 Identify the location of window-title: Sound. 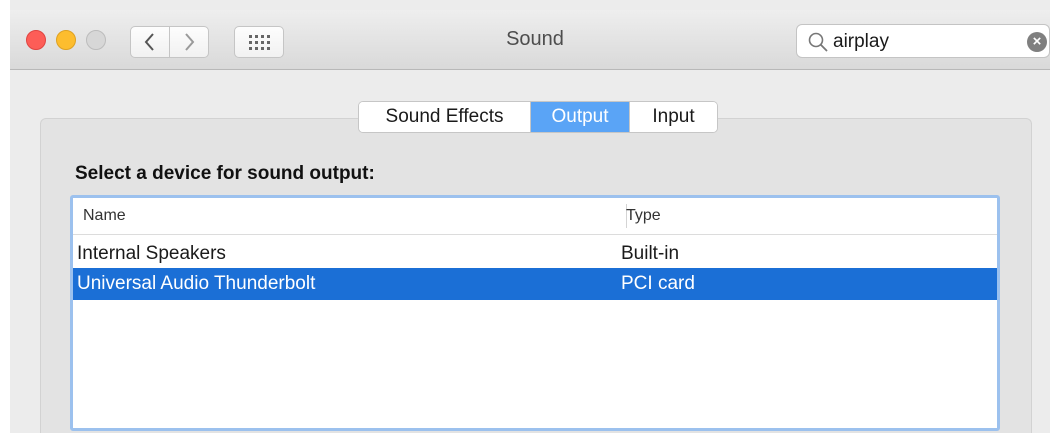
(535, 39).